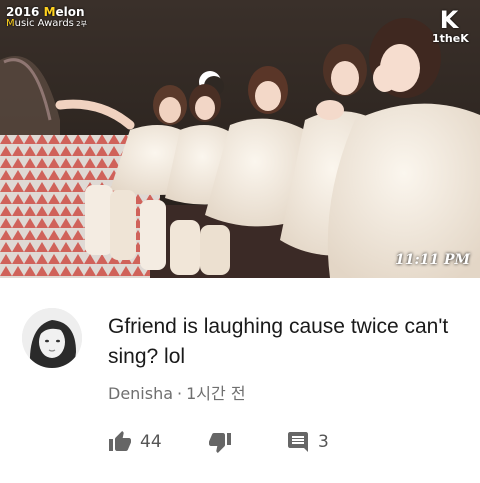 The image size is (480, 483). Describe the element at coordinates (151, 442) in the screenshot. I see `like-count: 44` at that location.